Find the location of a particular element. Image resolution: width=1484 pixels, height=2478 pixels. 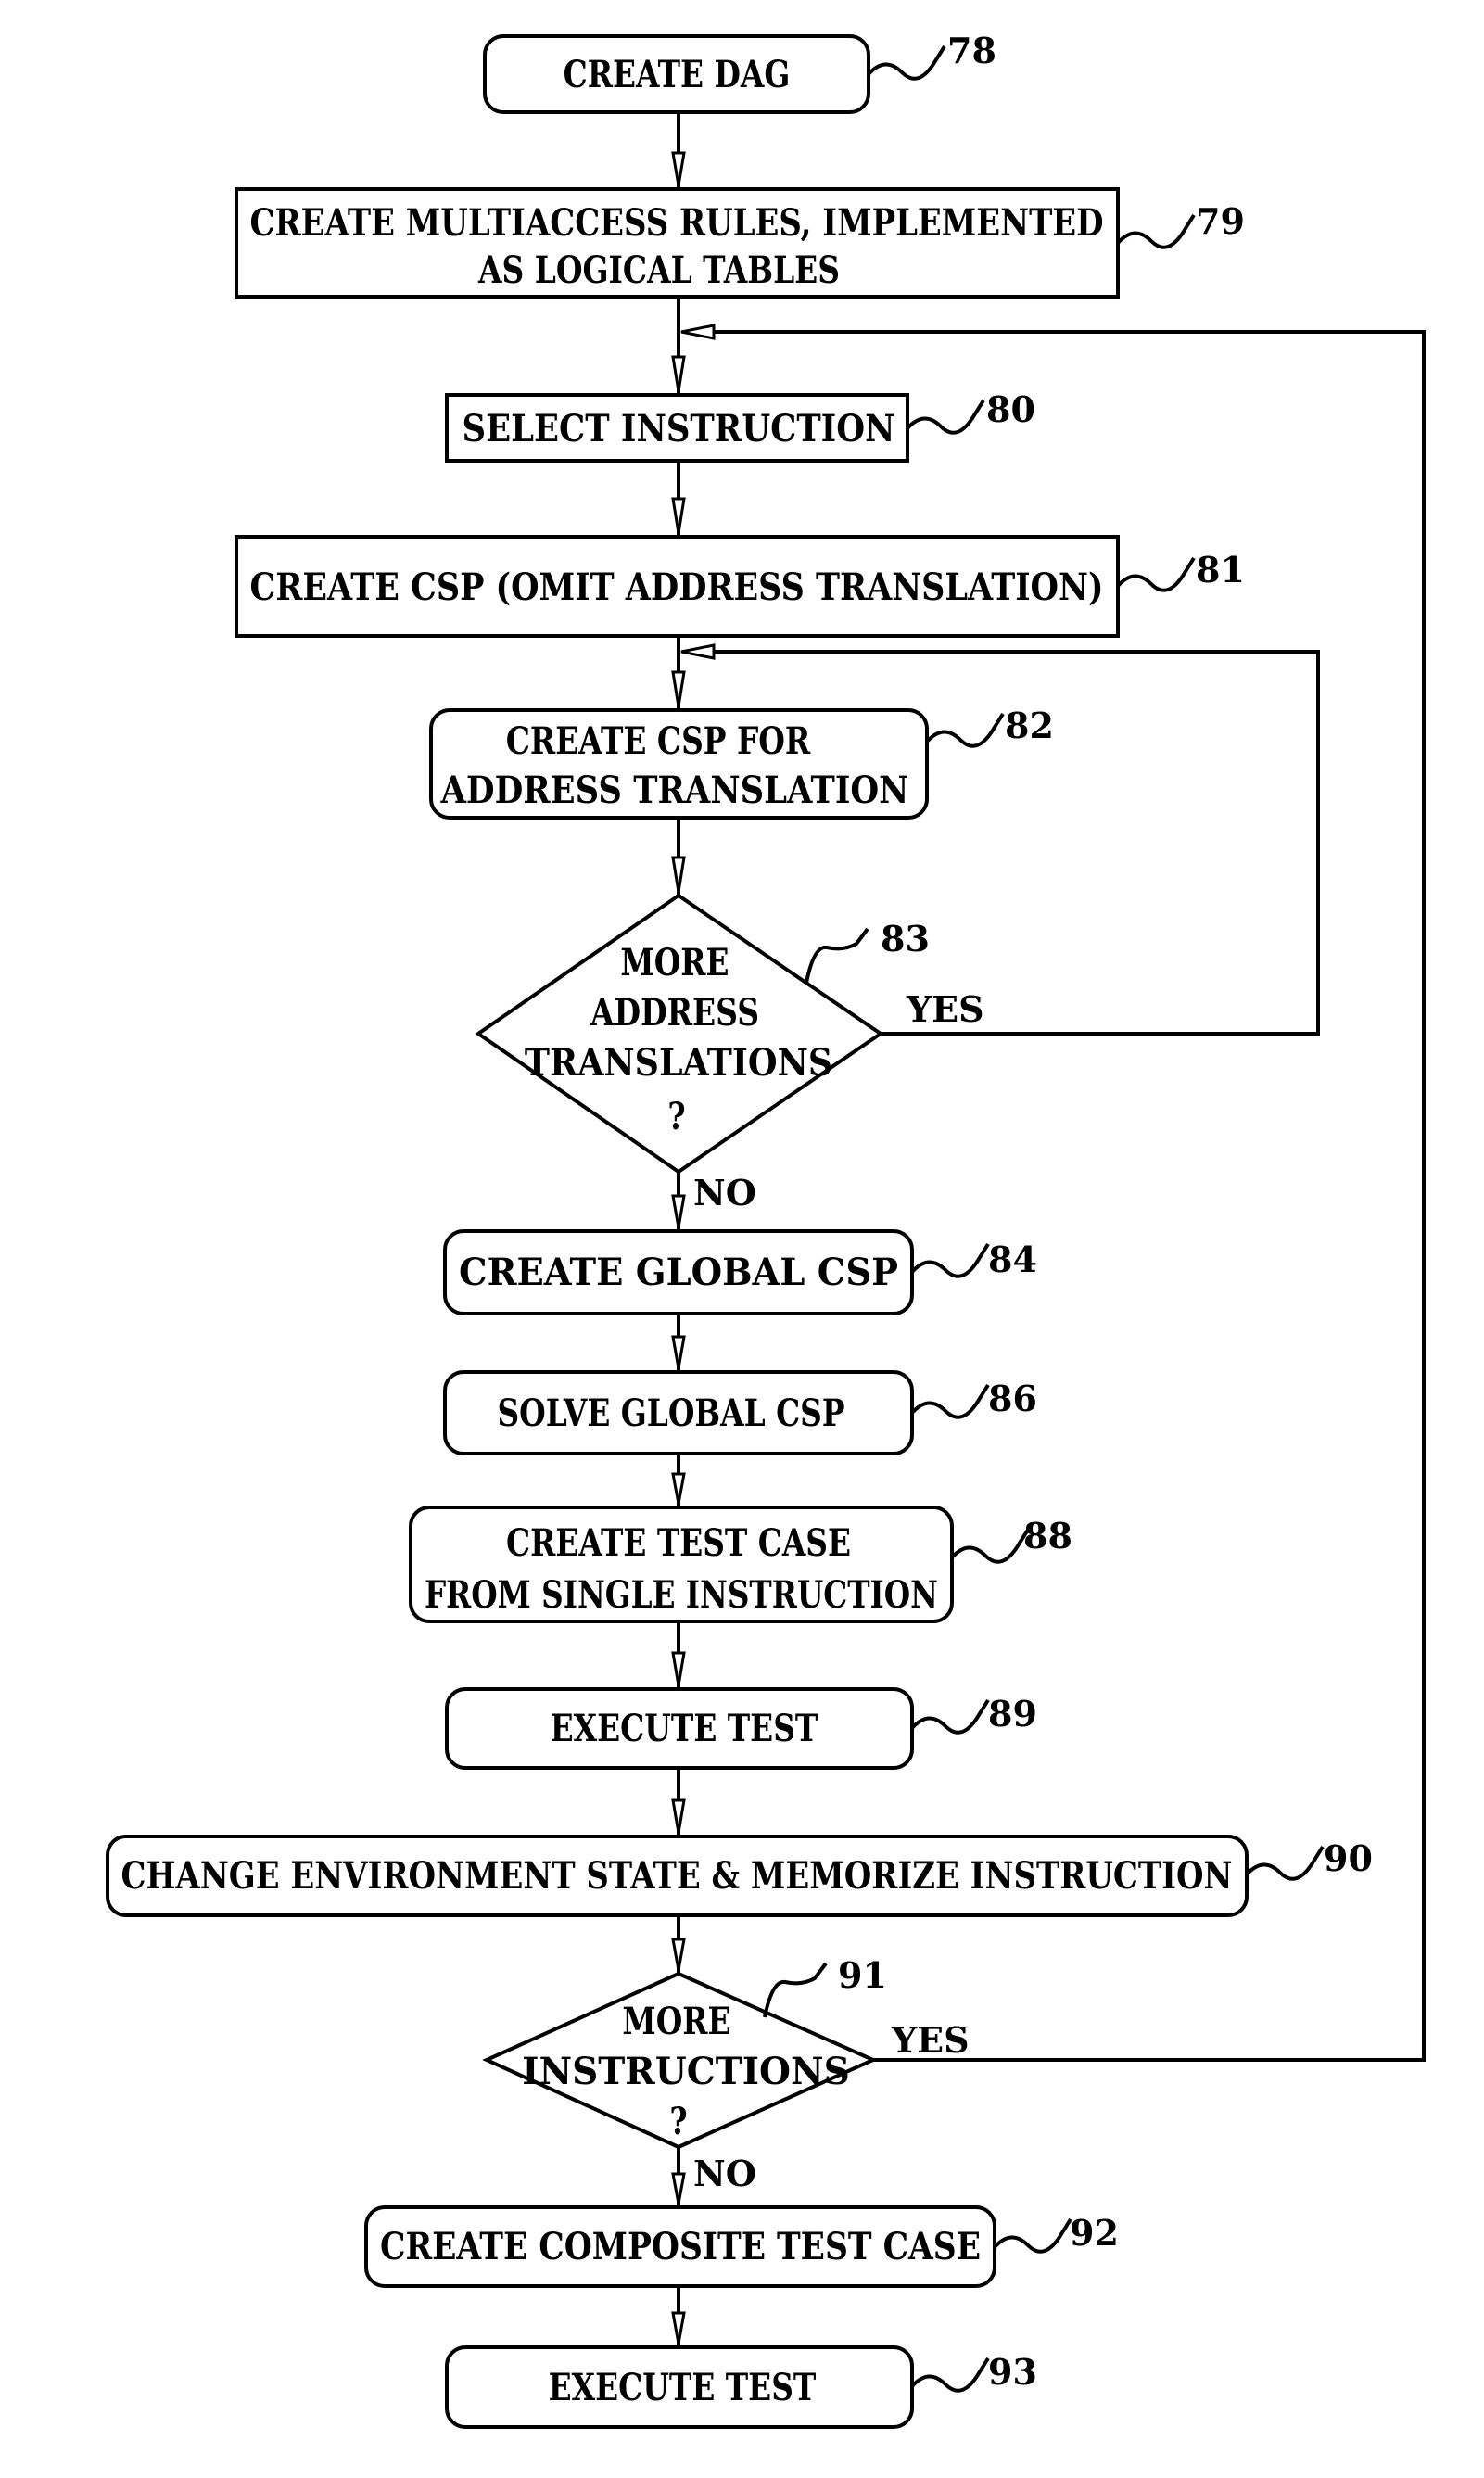

step-label: ADDRESS TRANSLATION is located at coordinates (674, 790).